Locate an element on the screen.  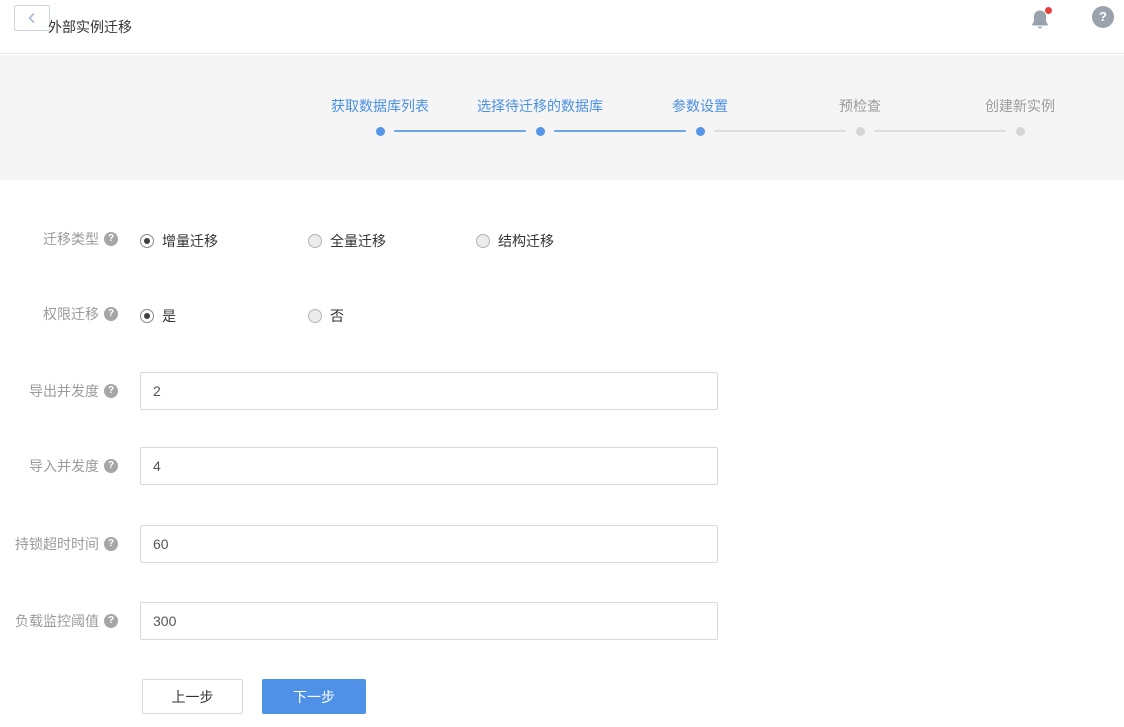
import-concurrency-input is located at coordinates (429, 466).